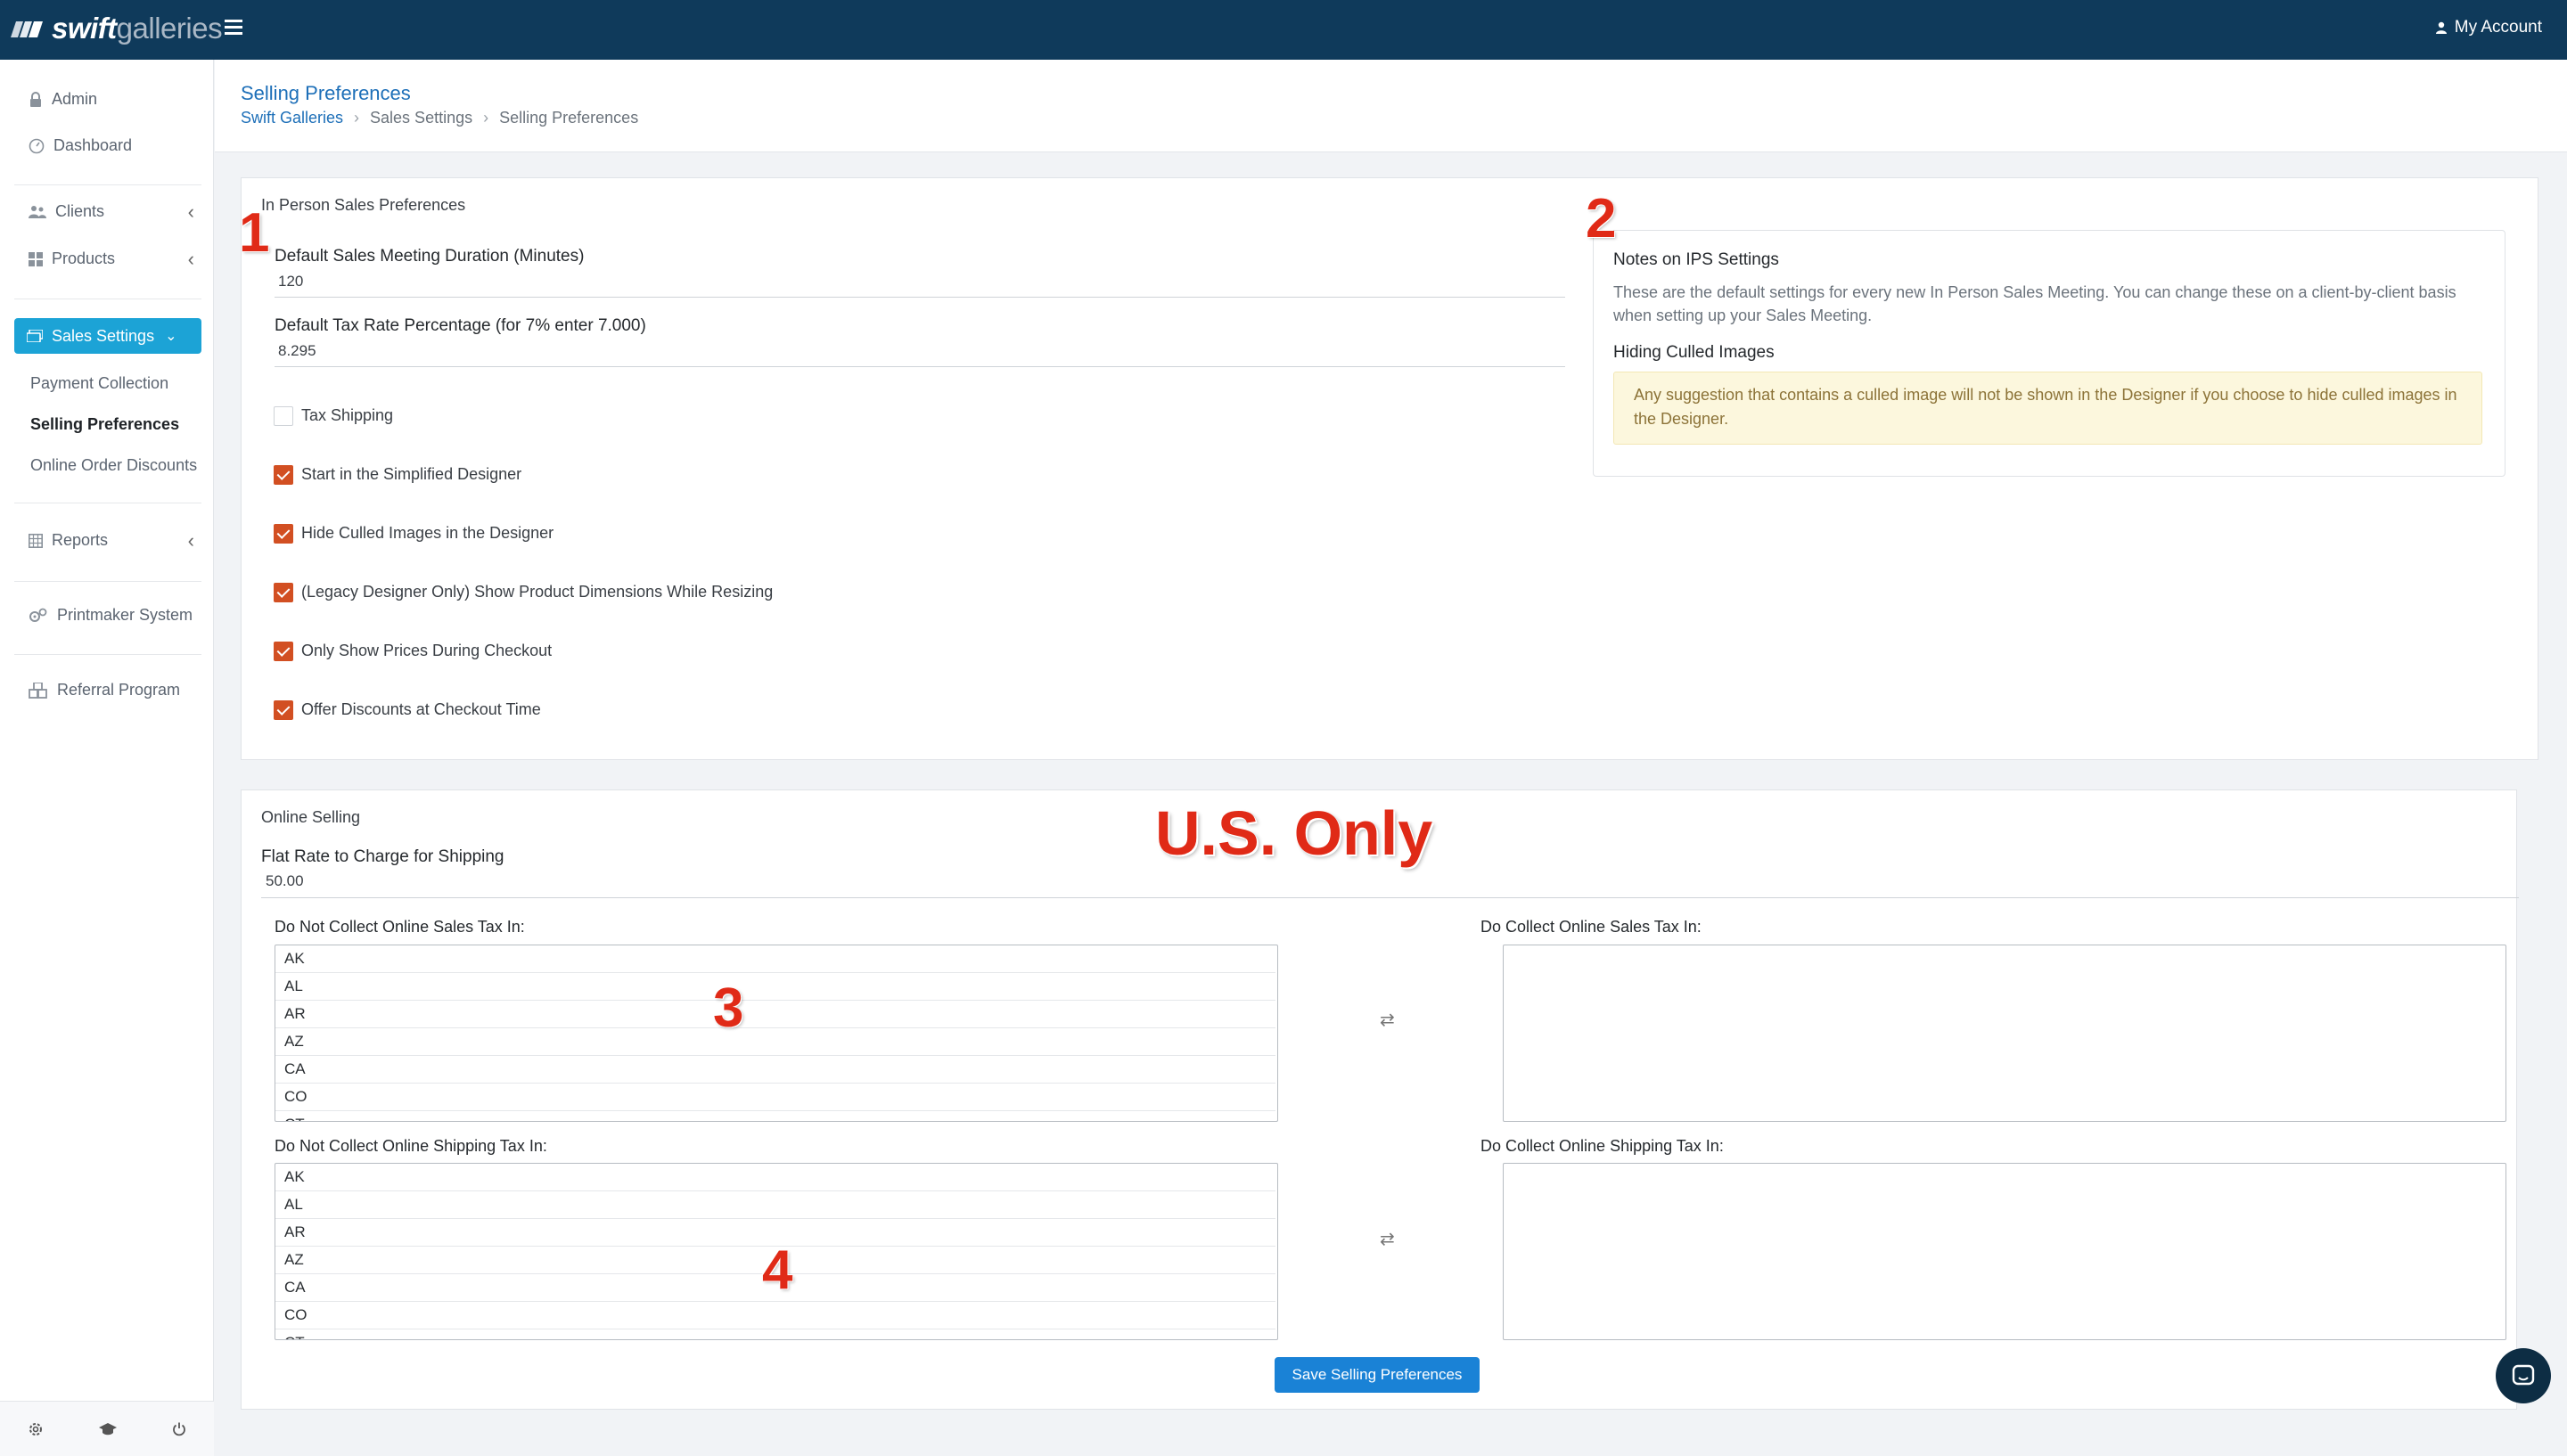  I want to click on chat-launcher, so click(2523, 1375).